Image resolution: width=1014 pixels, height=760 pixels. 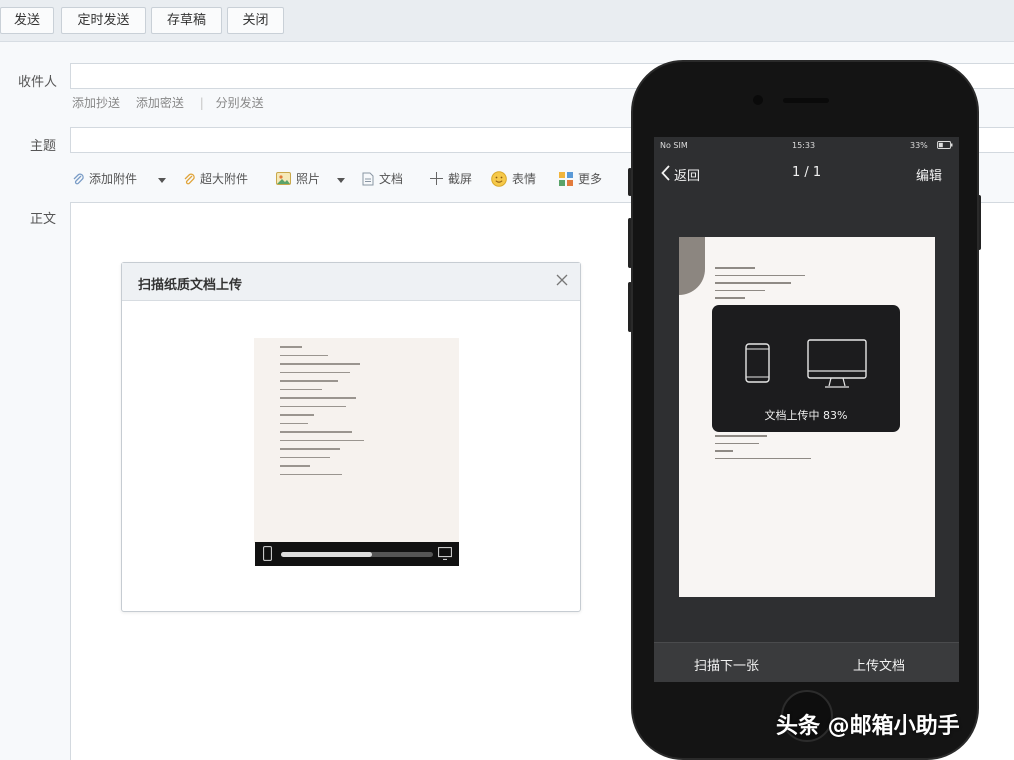 What do you see at coordinates (726, 664) in the screenshot?
I see `scan-next-button: 扫描下一张` at bounding box center [726, 664].